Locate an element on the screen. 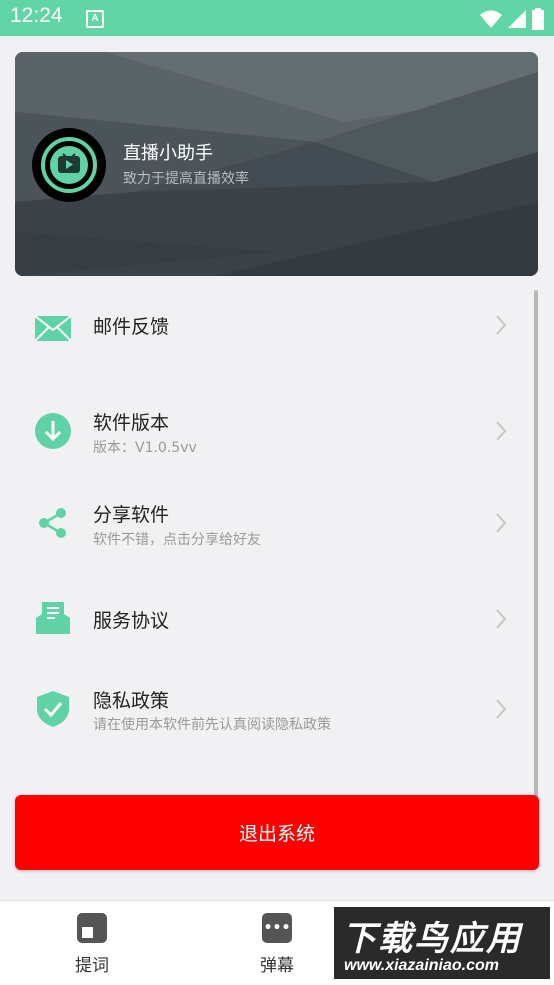  notification-icon: A is located at coordinates (95, 19).